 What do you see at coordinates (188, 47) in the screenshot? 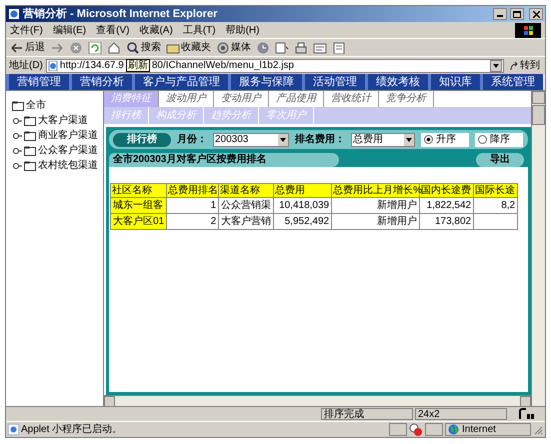
I see `toolbar-button: 收藏夹` at bounding box center [188, 47].